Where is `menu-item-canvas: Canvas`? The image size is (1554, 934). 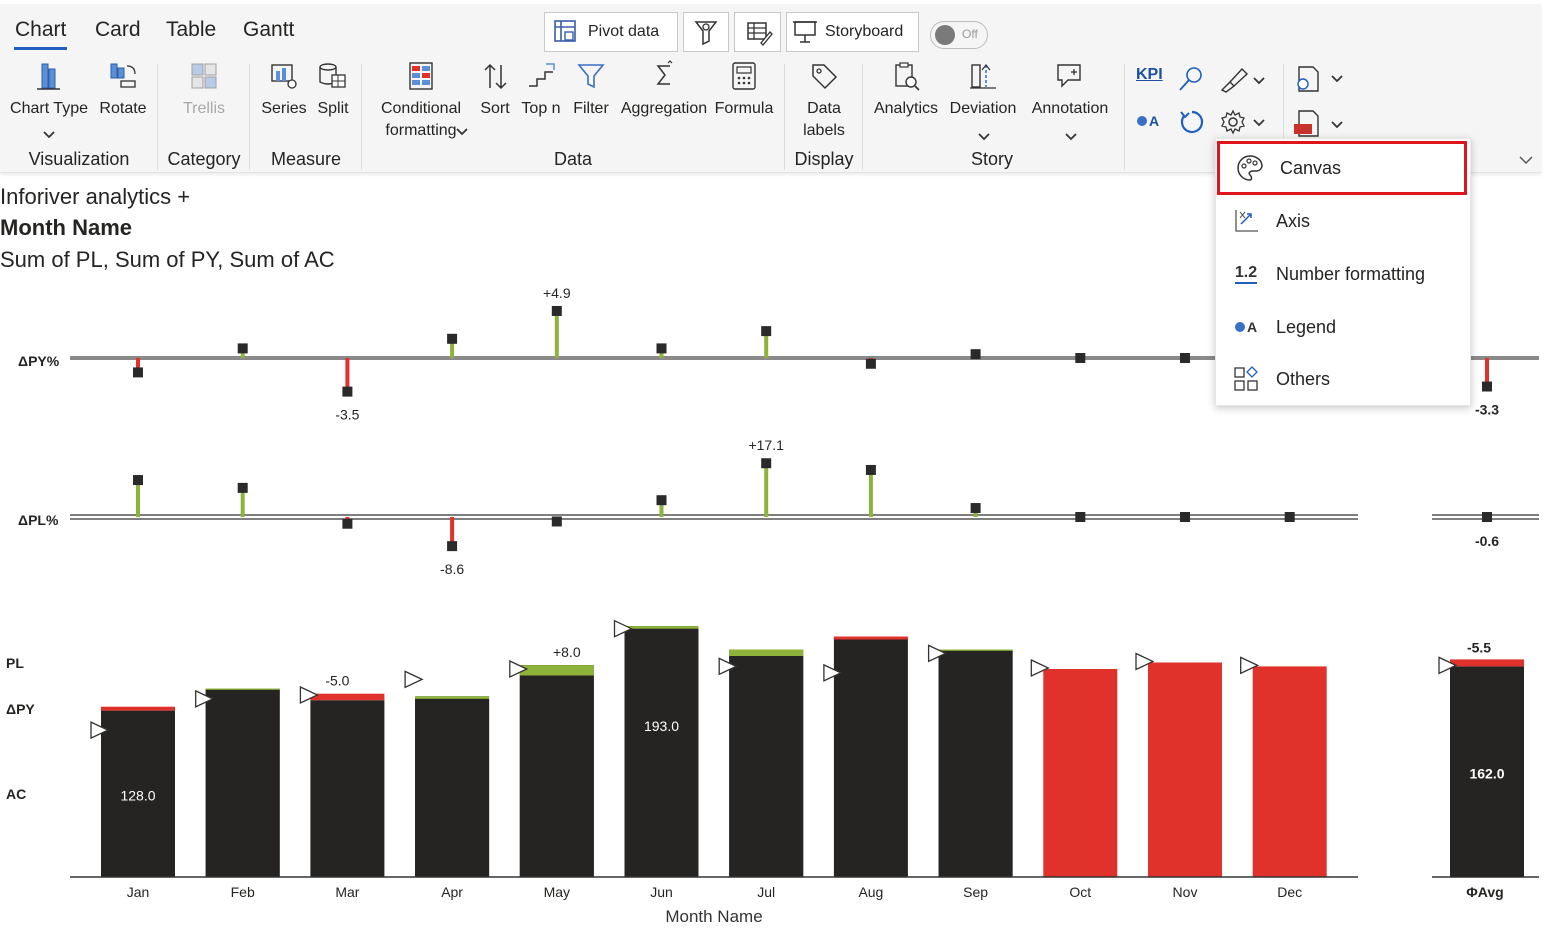
menu-item-canvas: Canvas is located at coordinates (1342, 168).